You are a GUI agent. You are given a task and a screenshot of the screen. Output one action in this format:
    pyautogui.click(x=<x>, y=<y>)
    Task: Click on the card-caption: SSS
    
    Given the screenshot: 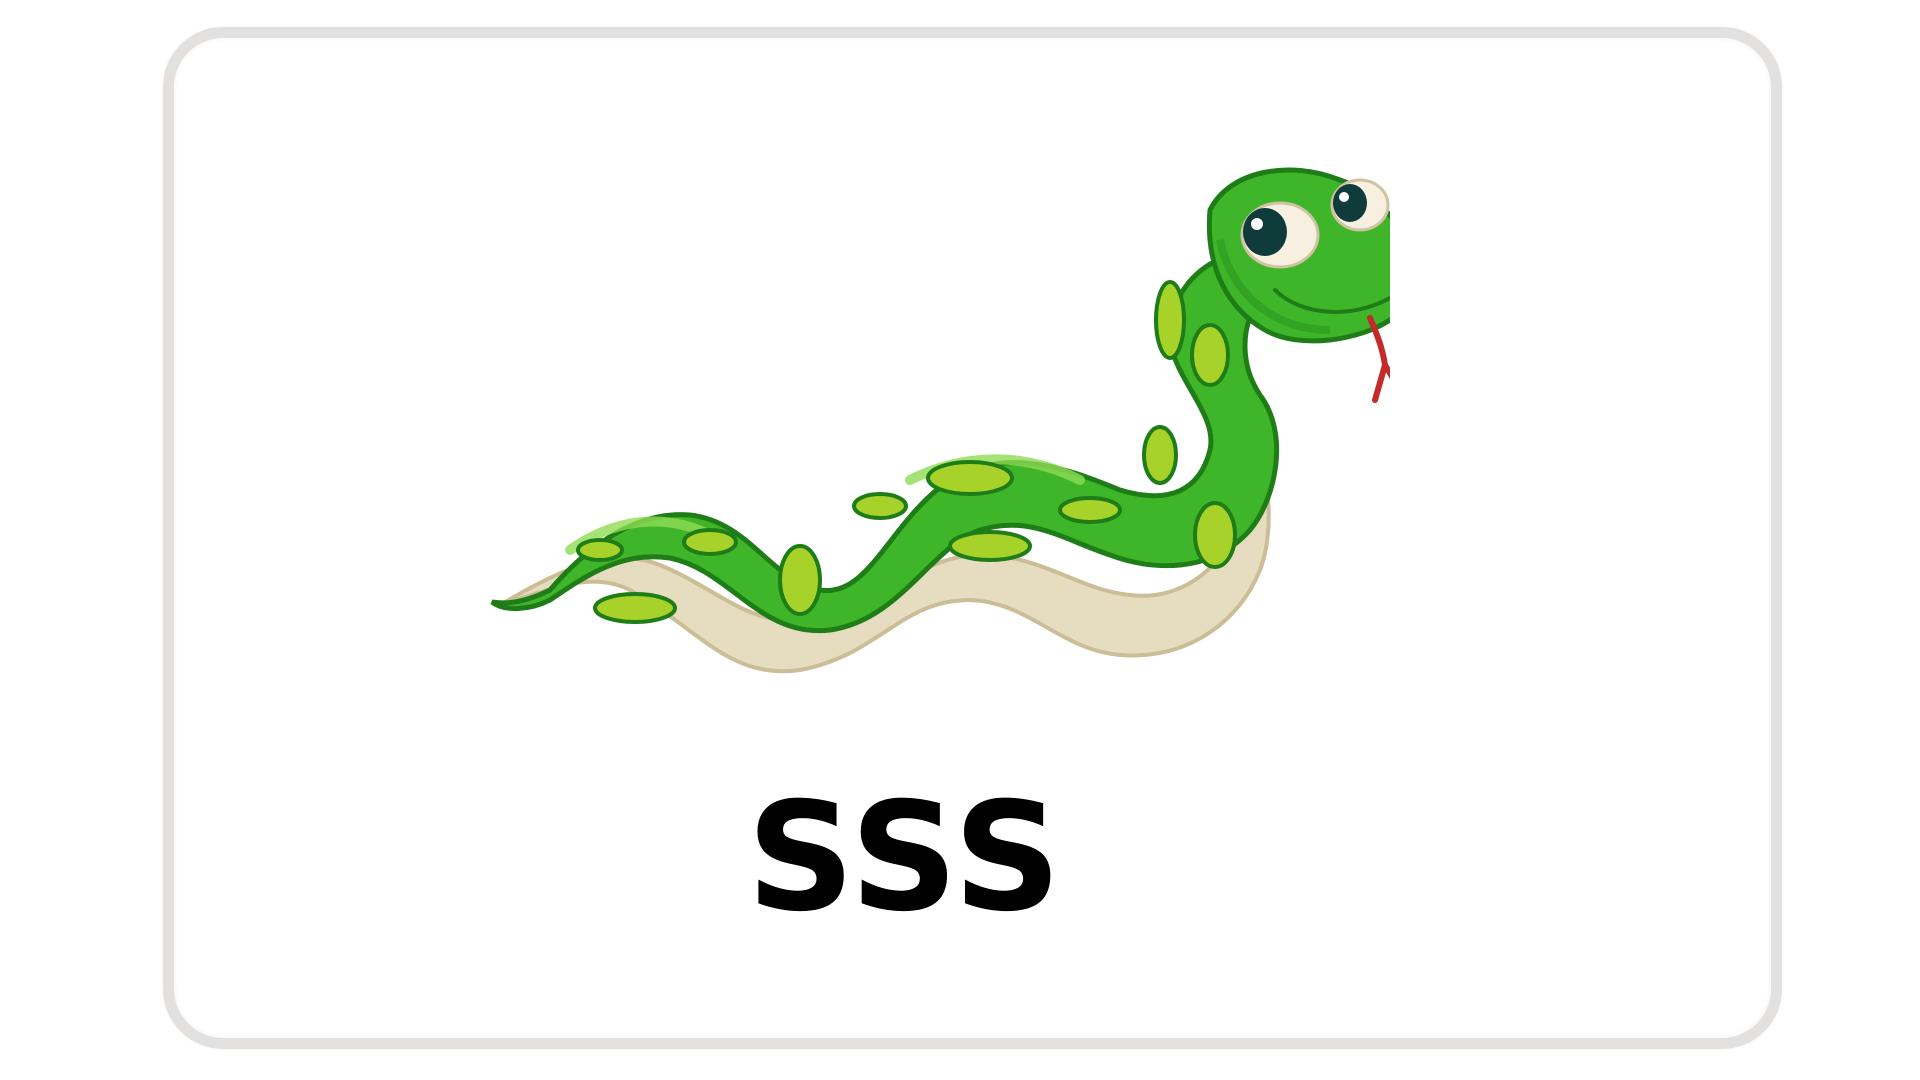 What is the action you would take?
    pyautogui.click(x=905, y=858)
    